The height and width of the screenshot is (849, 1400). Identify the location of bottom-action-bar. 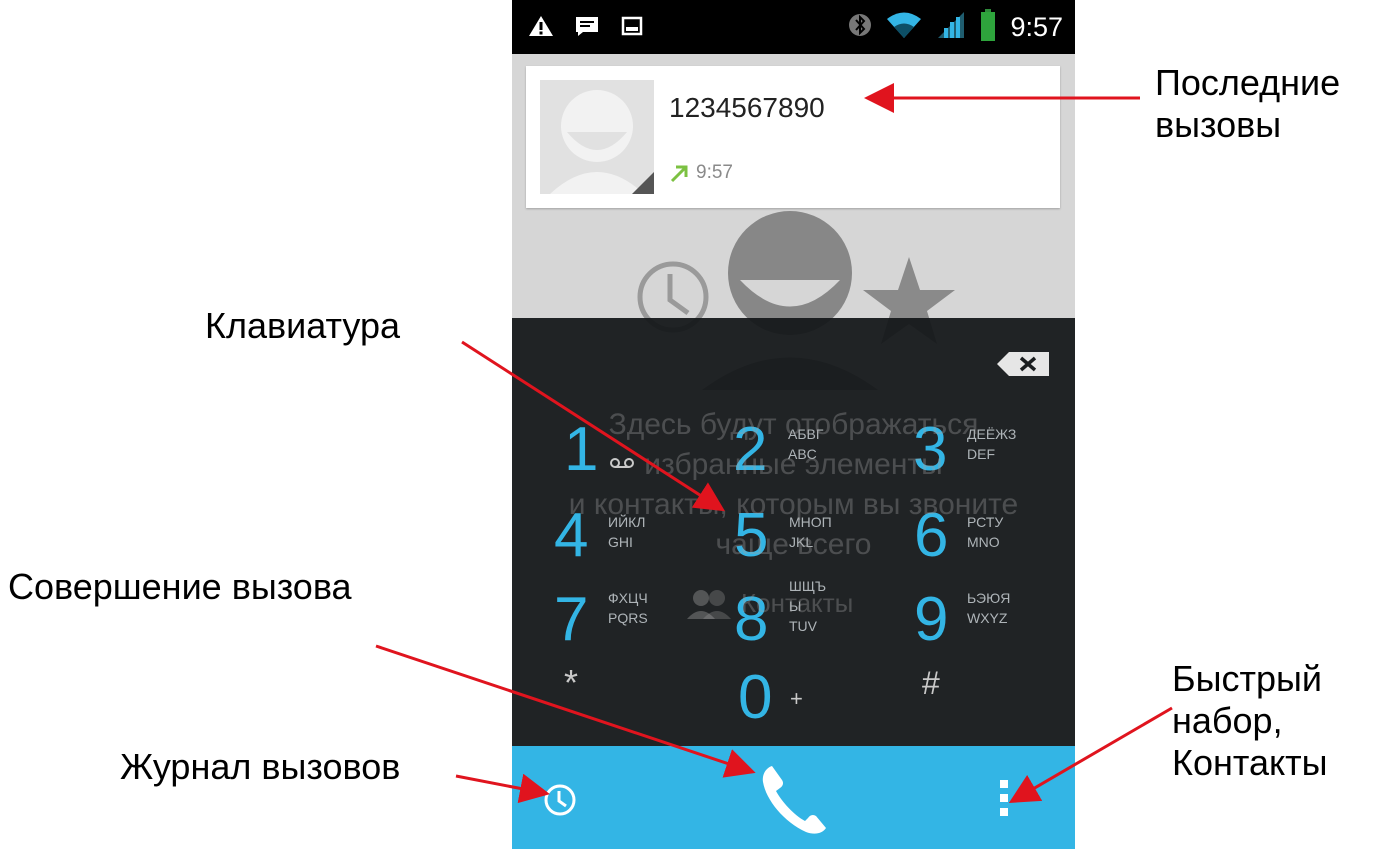
(793, 797).